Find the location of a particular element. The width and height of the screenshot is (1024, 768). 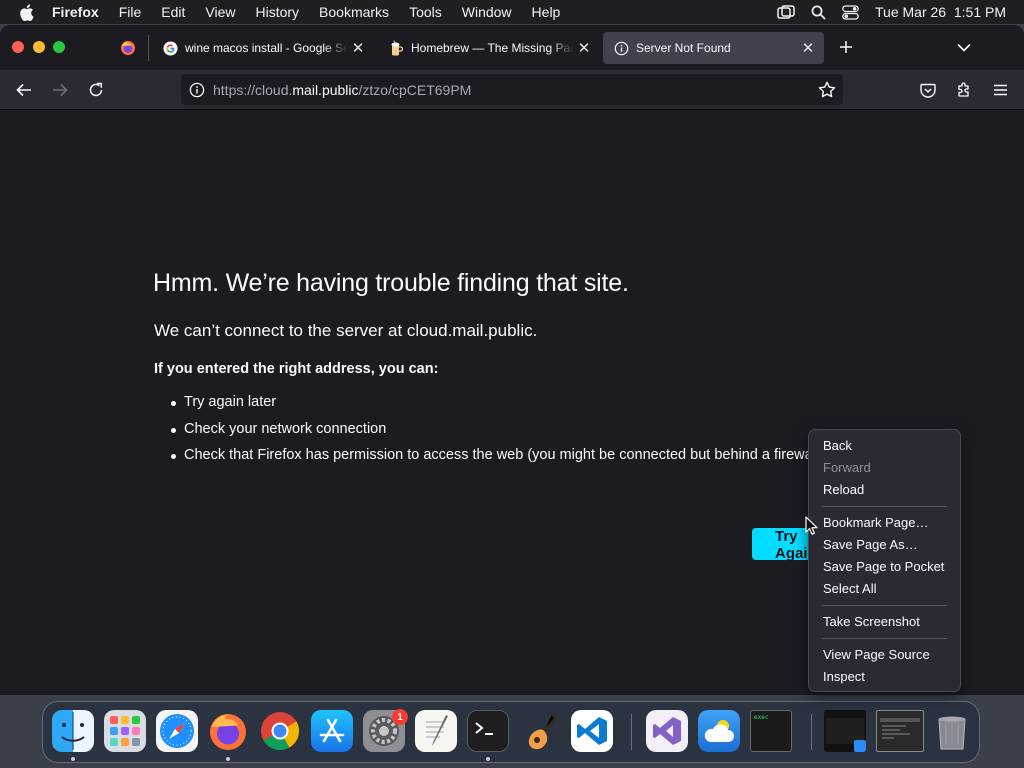

context-menu-save-to-pocket: Save Page to Pocket is located at coordinates (884, 567).